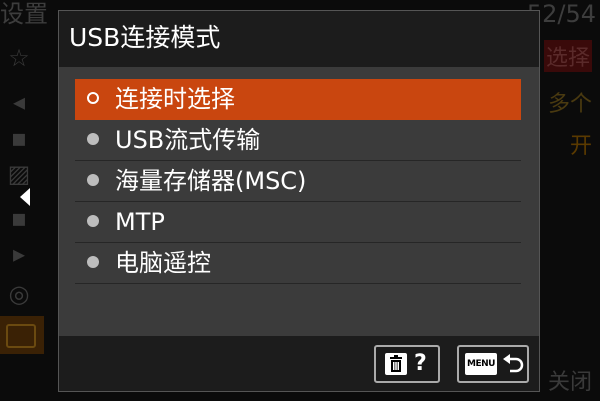 The height and width of the screenshot is (401, 600). I want to click on help-label: ?, so click(420, 363).